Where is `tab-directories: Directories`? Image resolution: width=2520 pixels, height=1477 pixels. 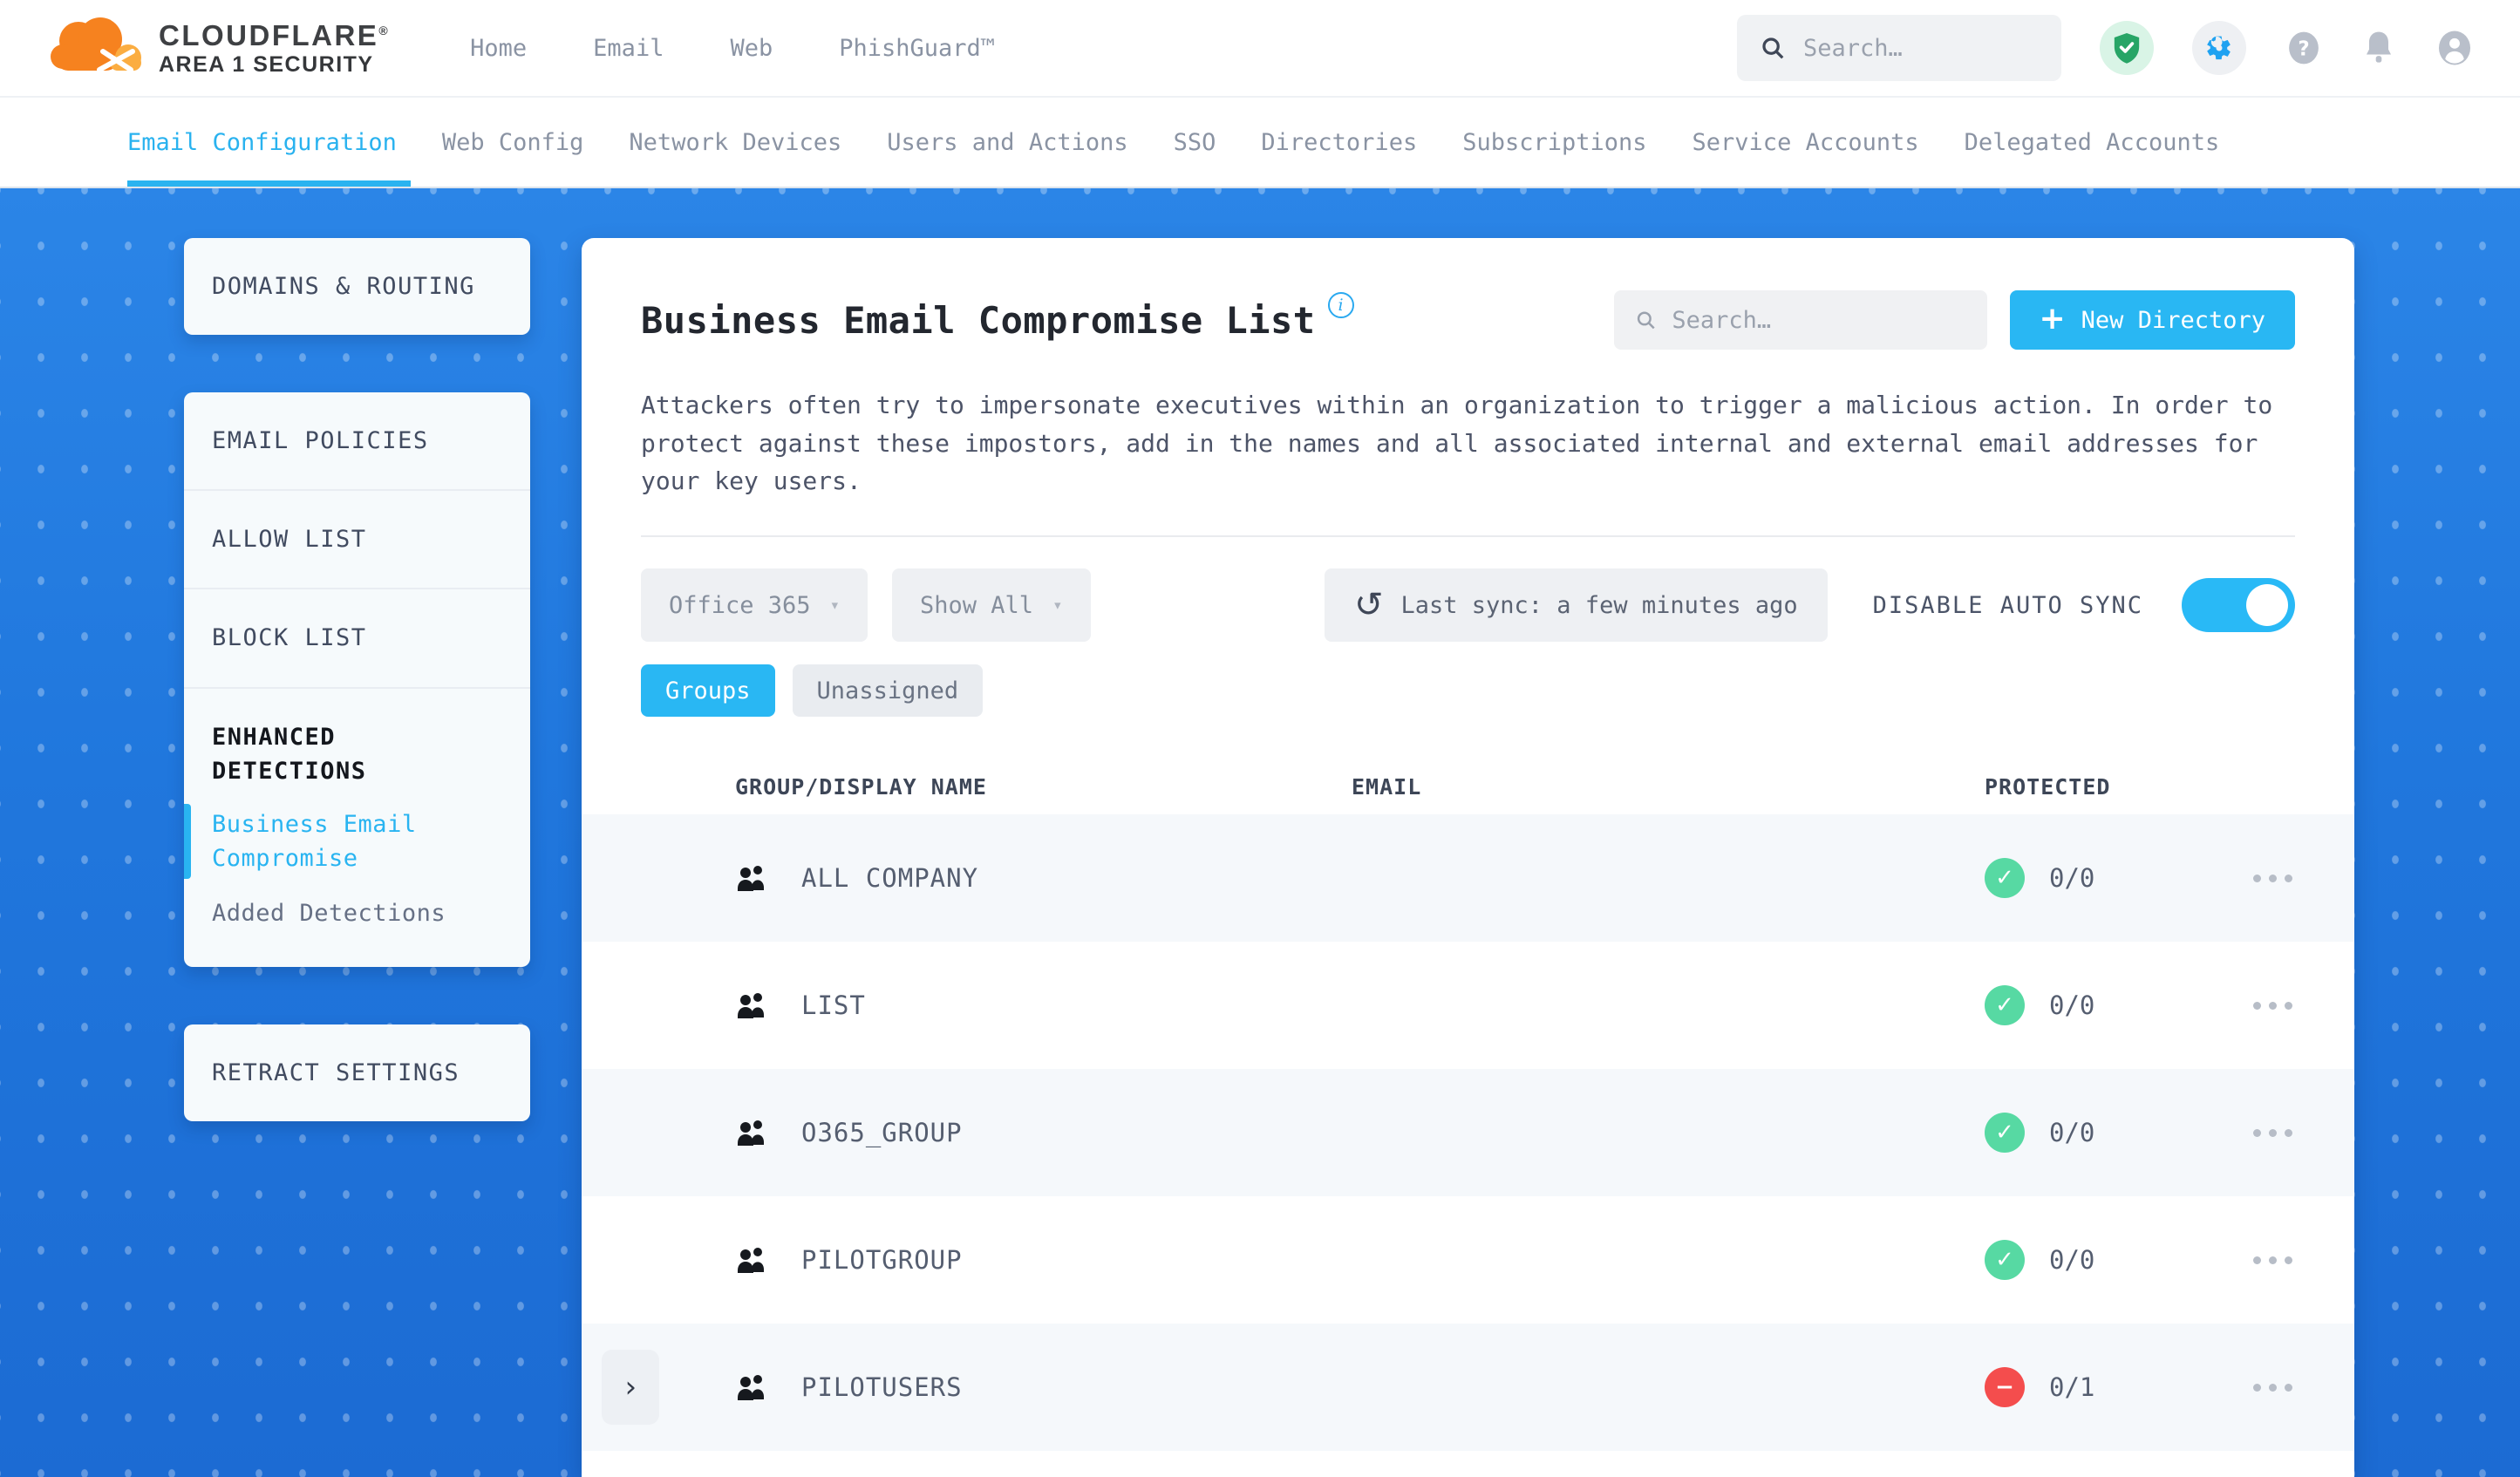 tab-directories: Directories is located at coordinates (1339, 143).